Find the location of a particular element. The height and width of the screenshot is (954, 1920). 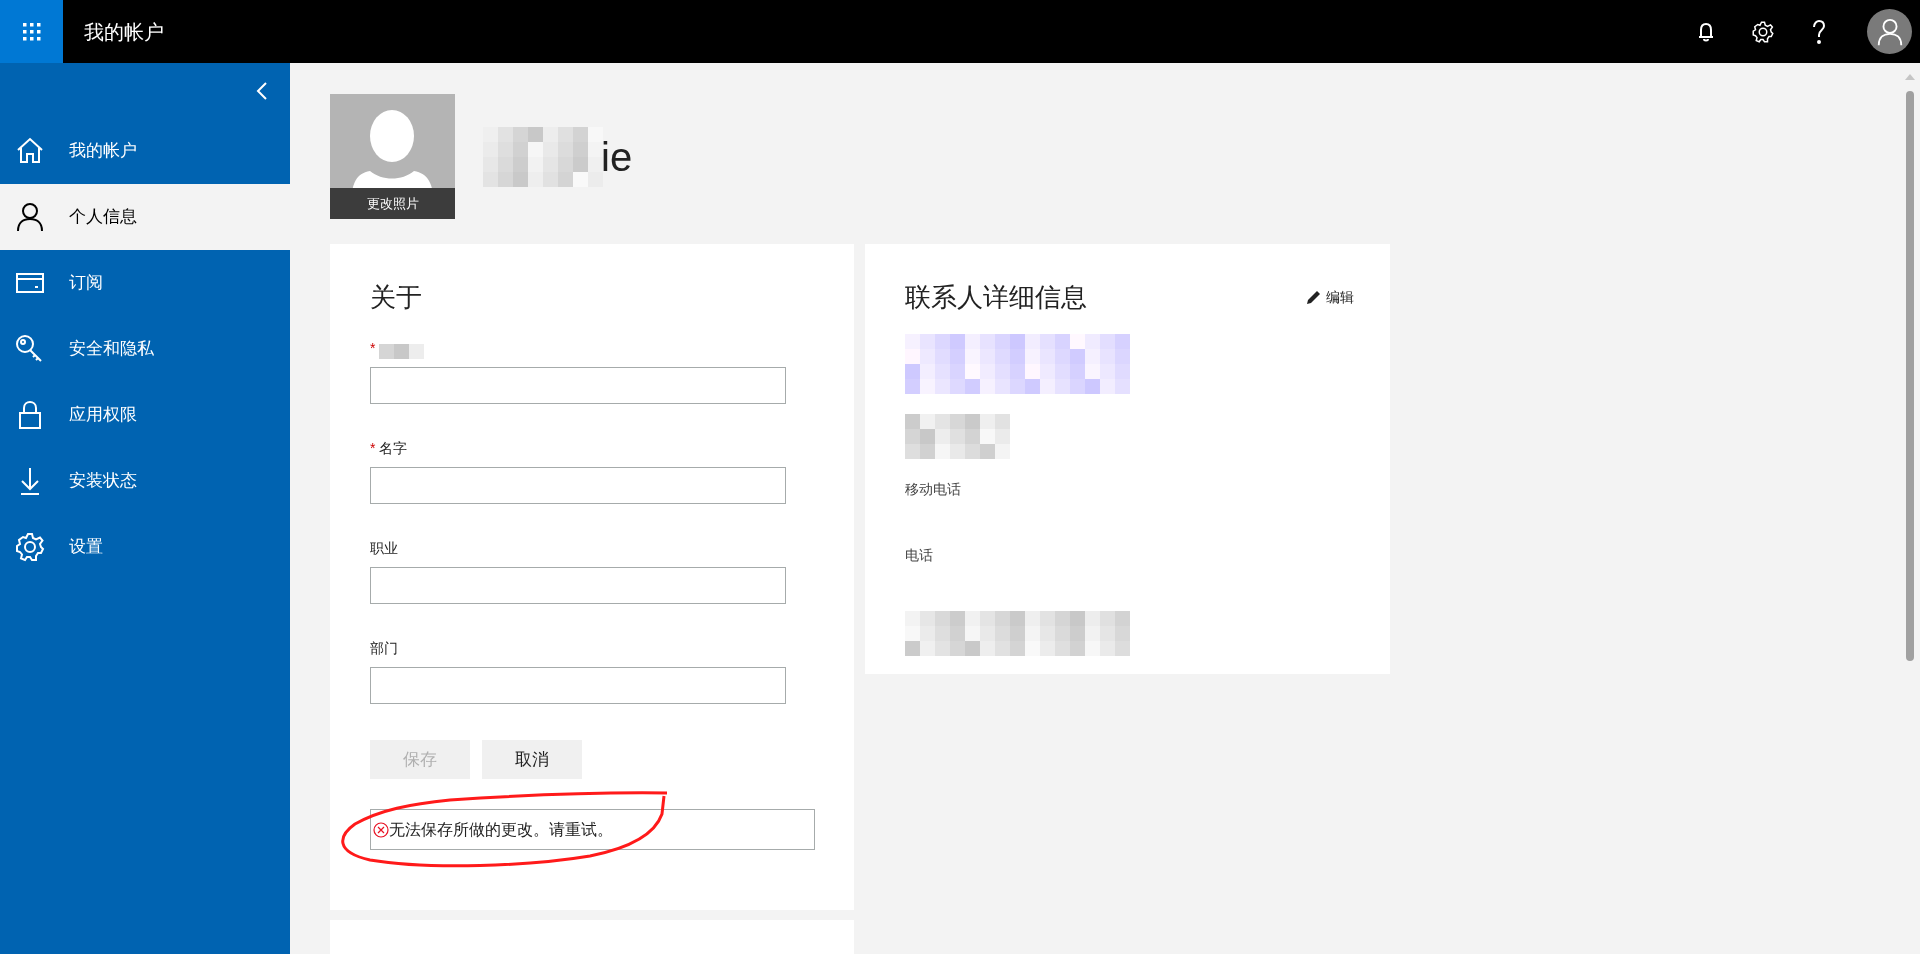

app-launcher-button is located at coordinates (31, 31).